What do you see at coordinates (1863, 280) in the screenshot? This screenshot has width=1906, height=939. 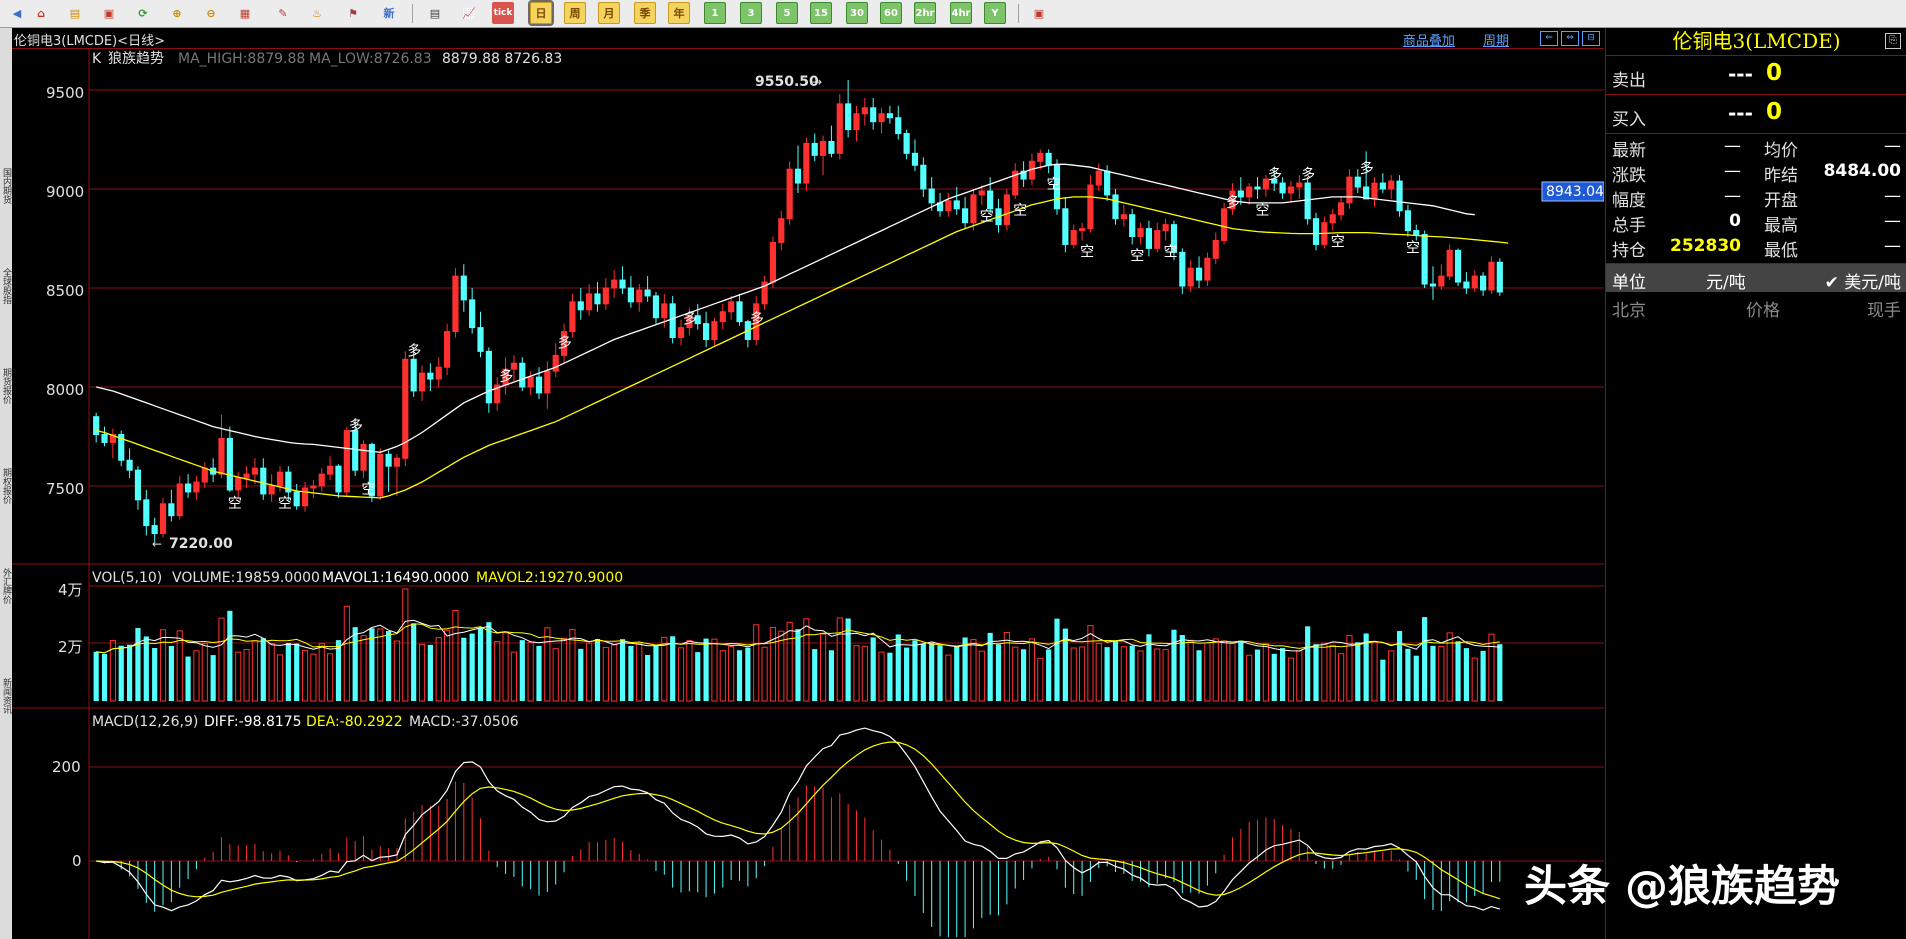 I see `unit-usd-option: ✔ 美元/吨` at bounding box center [1863, 280].